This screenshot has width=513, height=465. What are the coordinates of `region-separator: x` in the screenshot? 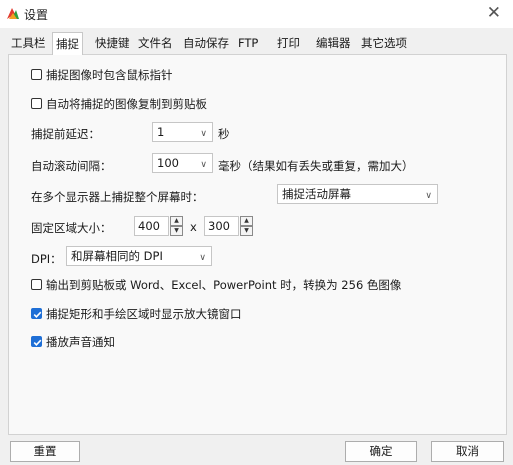 It's located at (193, 227).